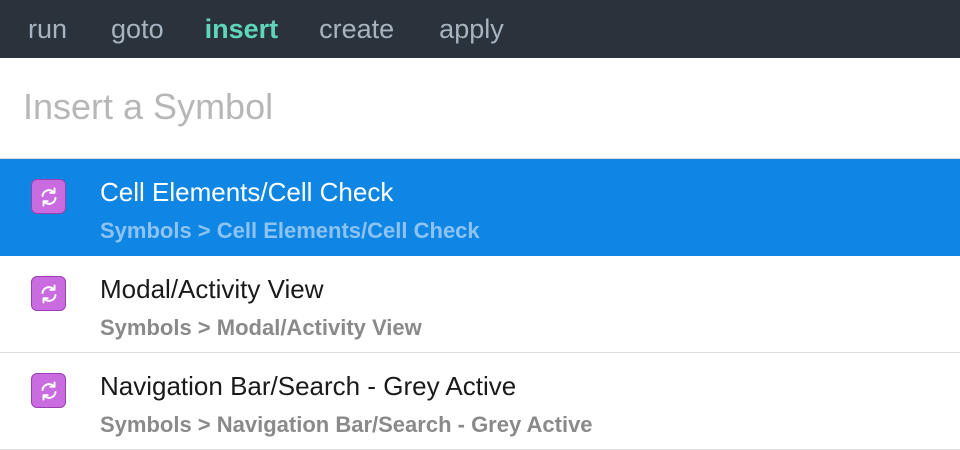  Describe the element at coordinates (308, 386) in the screenshot. I see `result-title: Navigation Bar/Search - Grey Active` at that location.